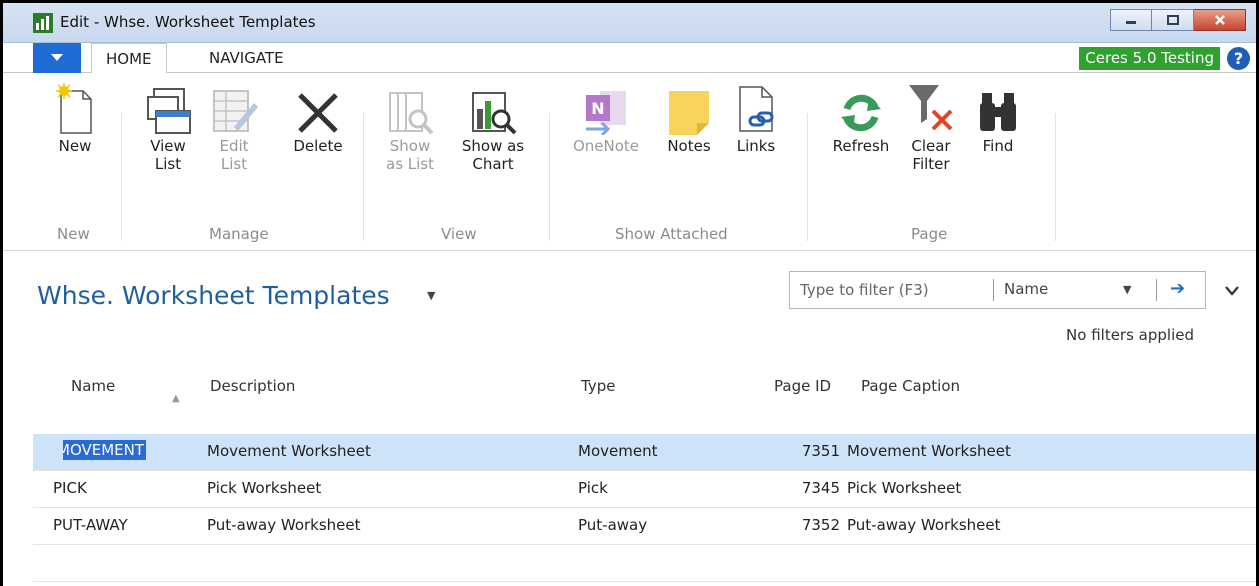  I want to click on onenote-button: N OneNote, so click(606, 117).